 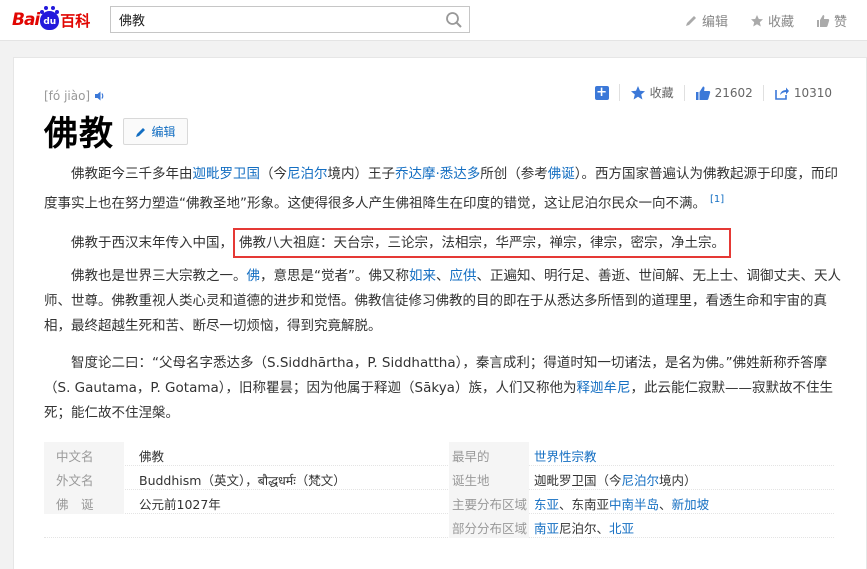 I want to click on like-button: 21602, so click(x=723, y=92).